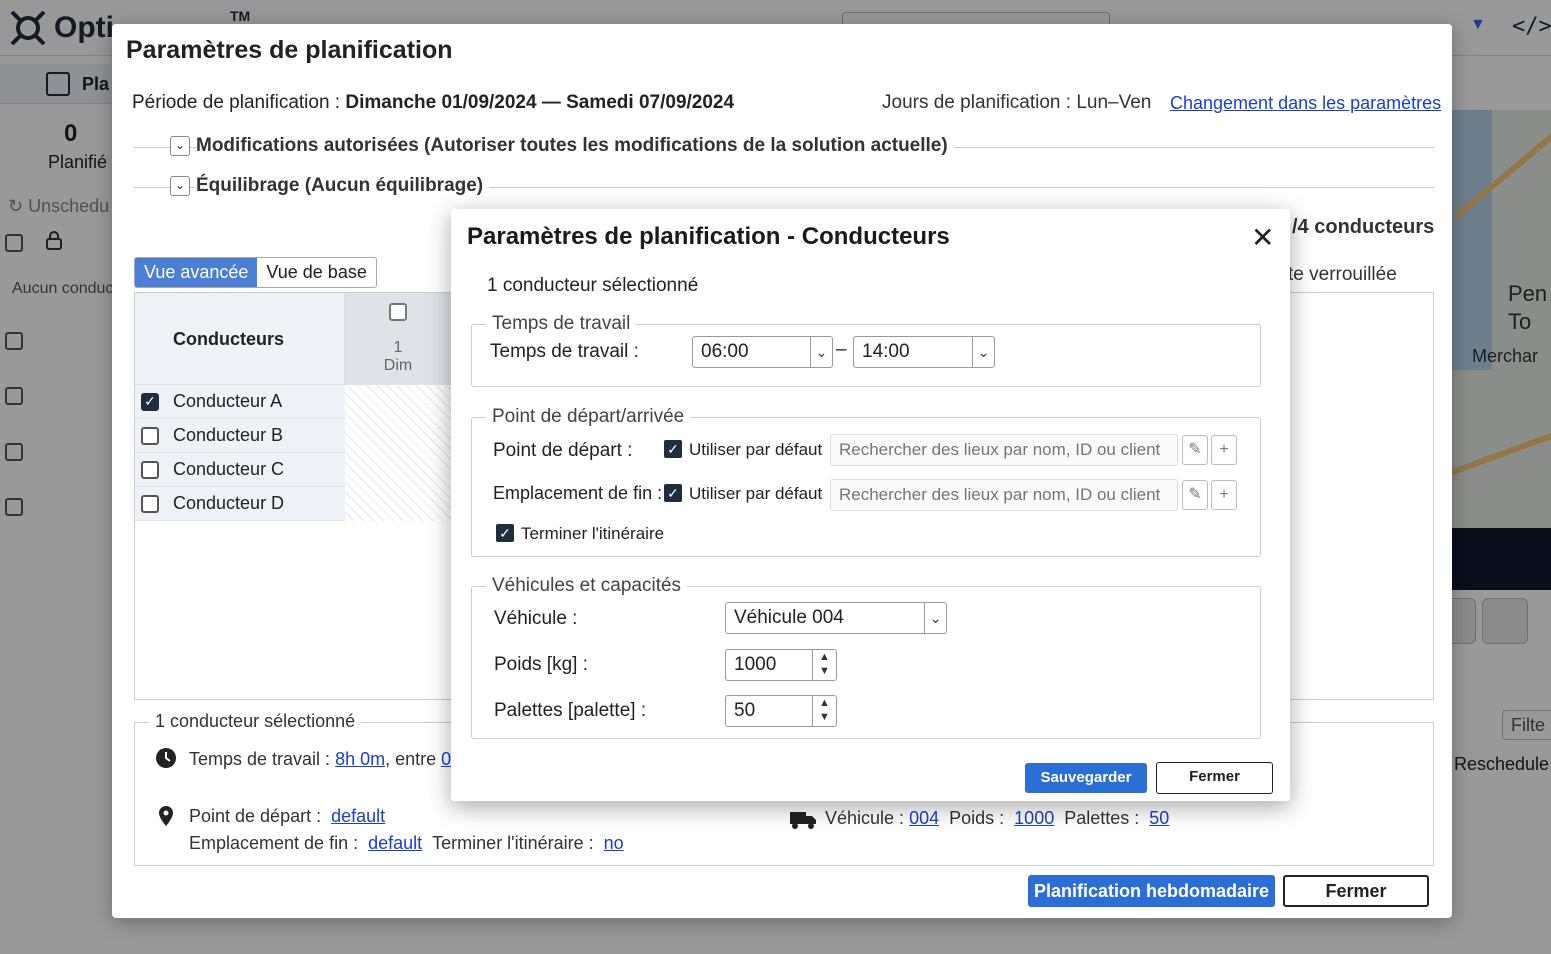  Describe the element at coordinates (1262, 237) in the screenshot. I see `close-icon: ✕` at that location.